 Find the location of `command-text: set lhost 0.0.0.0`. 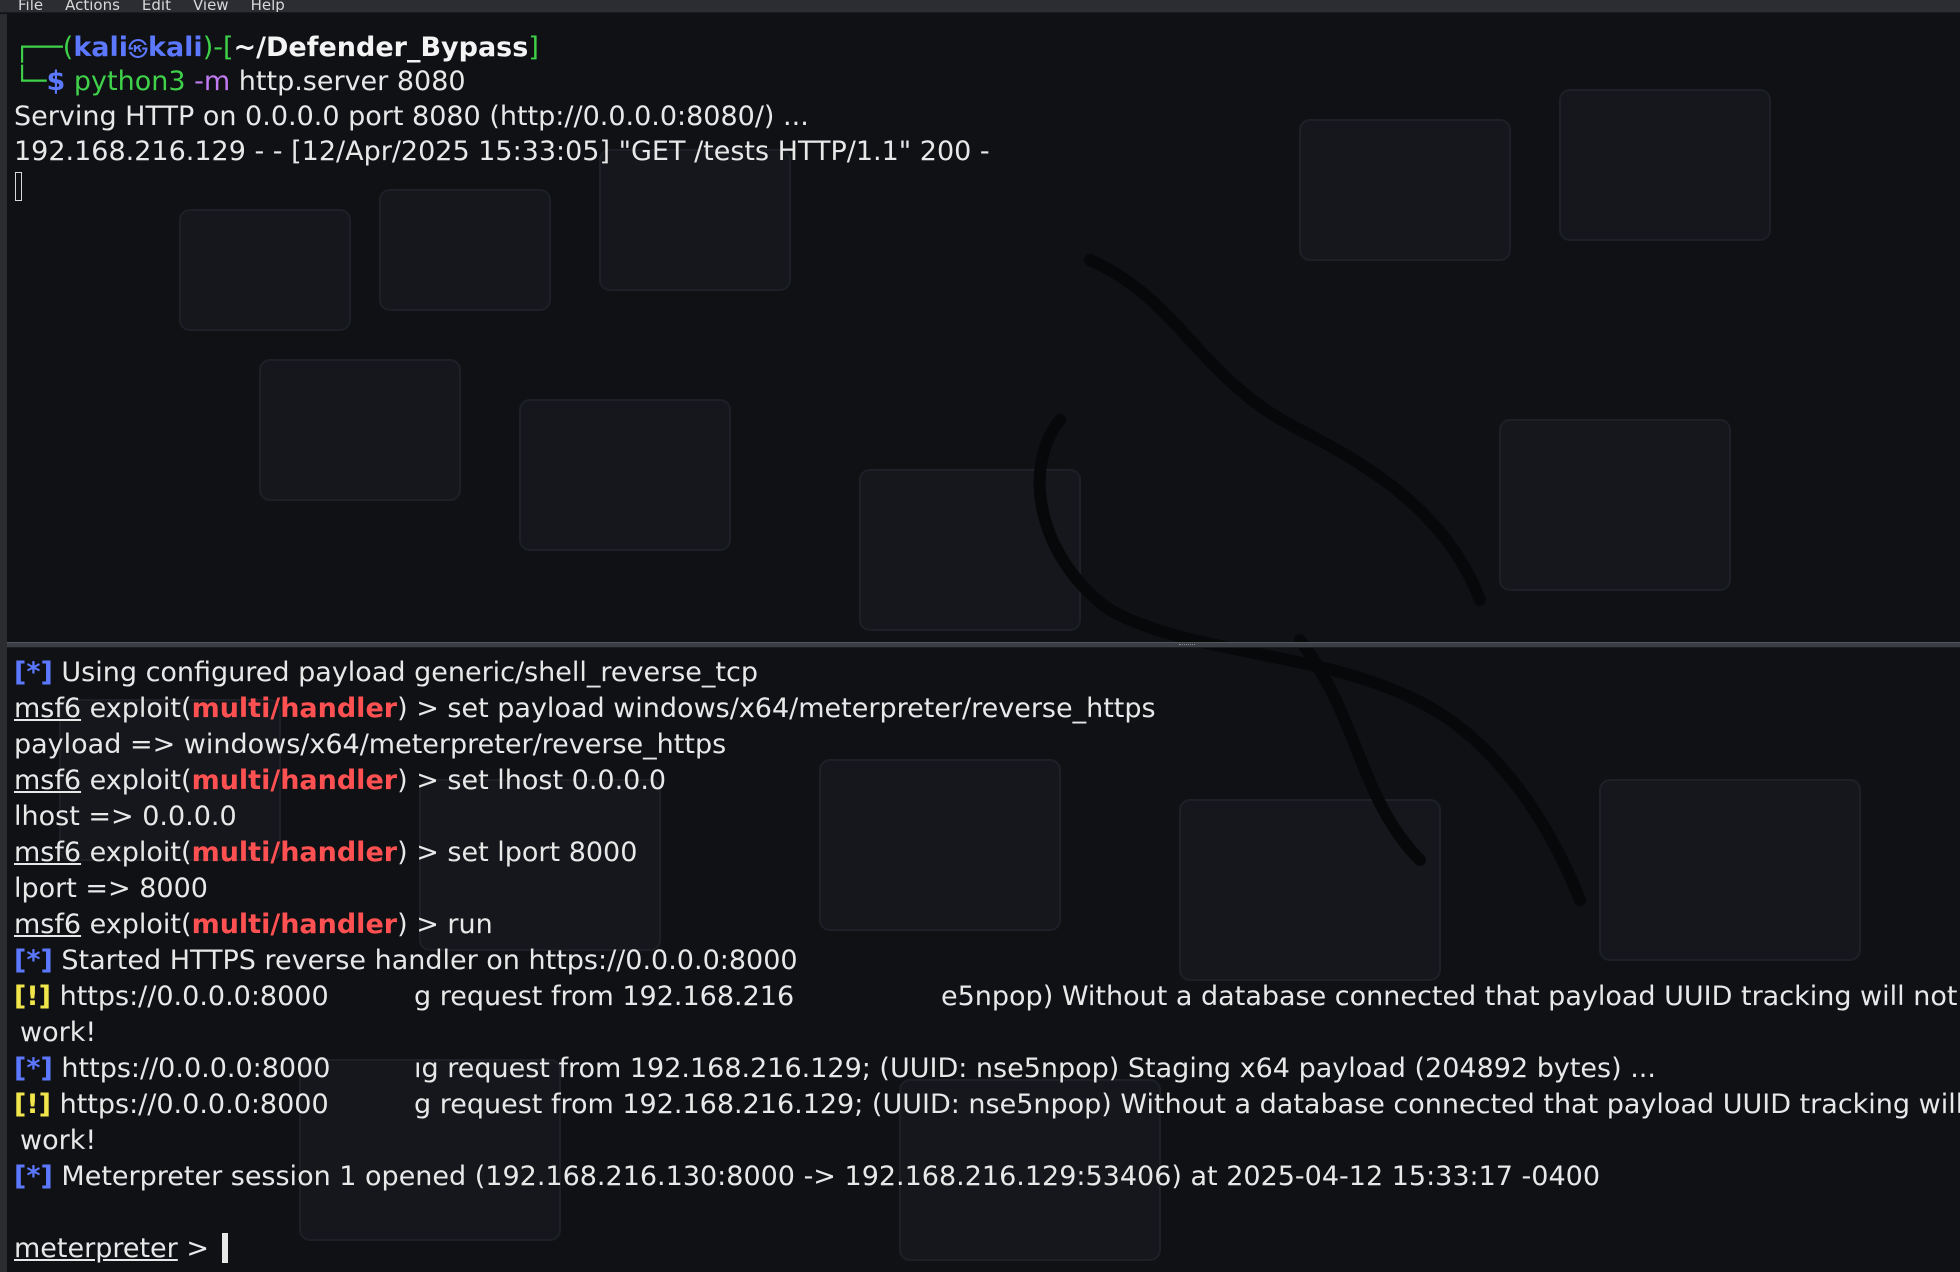

command-text: set lhost 0.0.0.0 is located at coordinates (557, 780).